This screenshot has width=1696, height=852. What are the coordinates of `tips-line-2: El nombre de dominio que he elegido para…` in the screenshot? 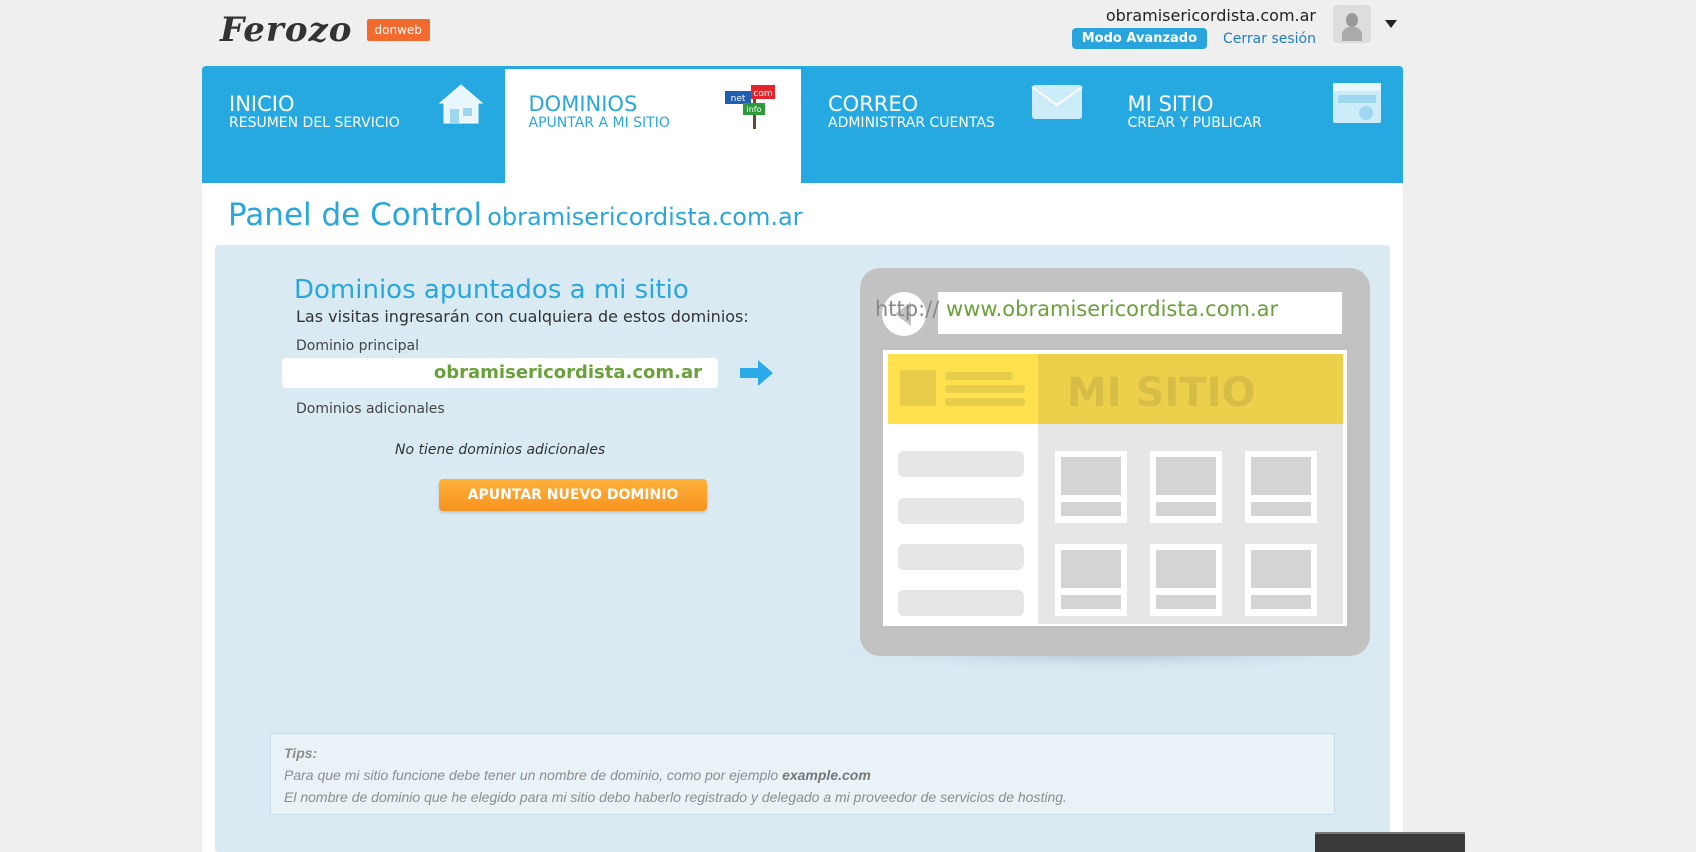 It's located at (675, 797).